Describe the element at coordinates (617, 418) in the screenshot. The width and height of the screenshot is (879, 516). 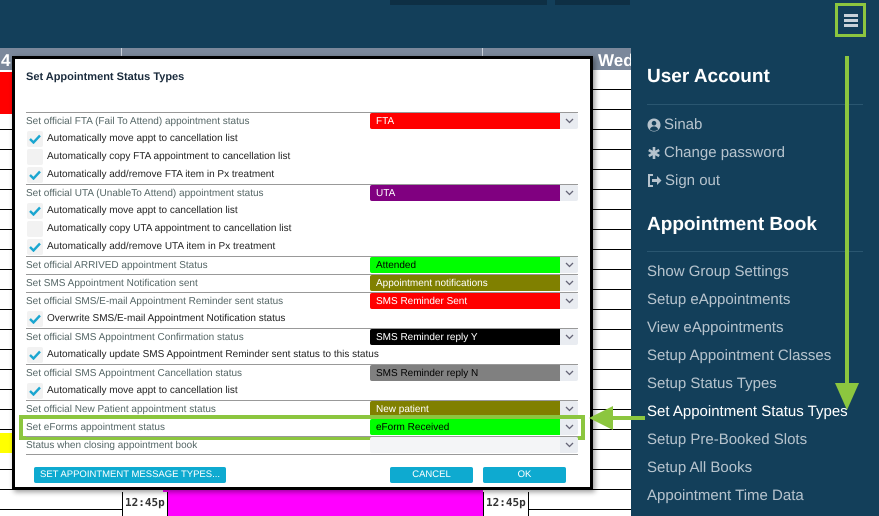
I see `arrow` at that location.